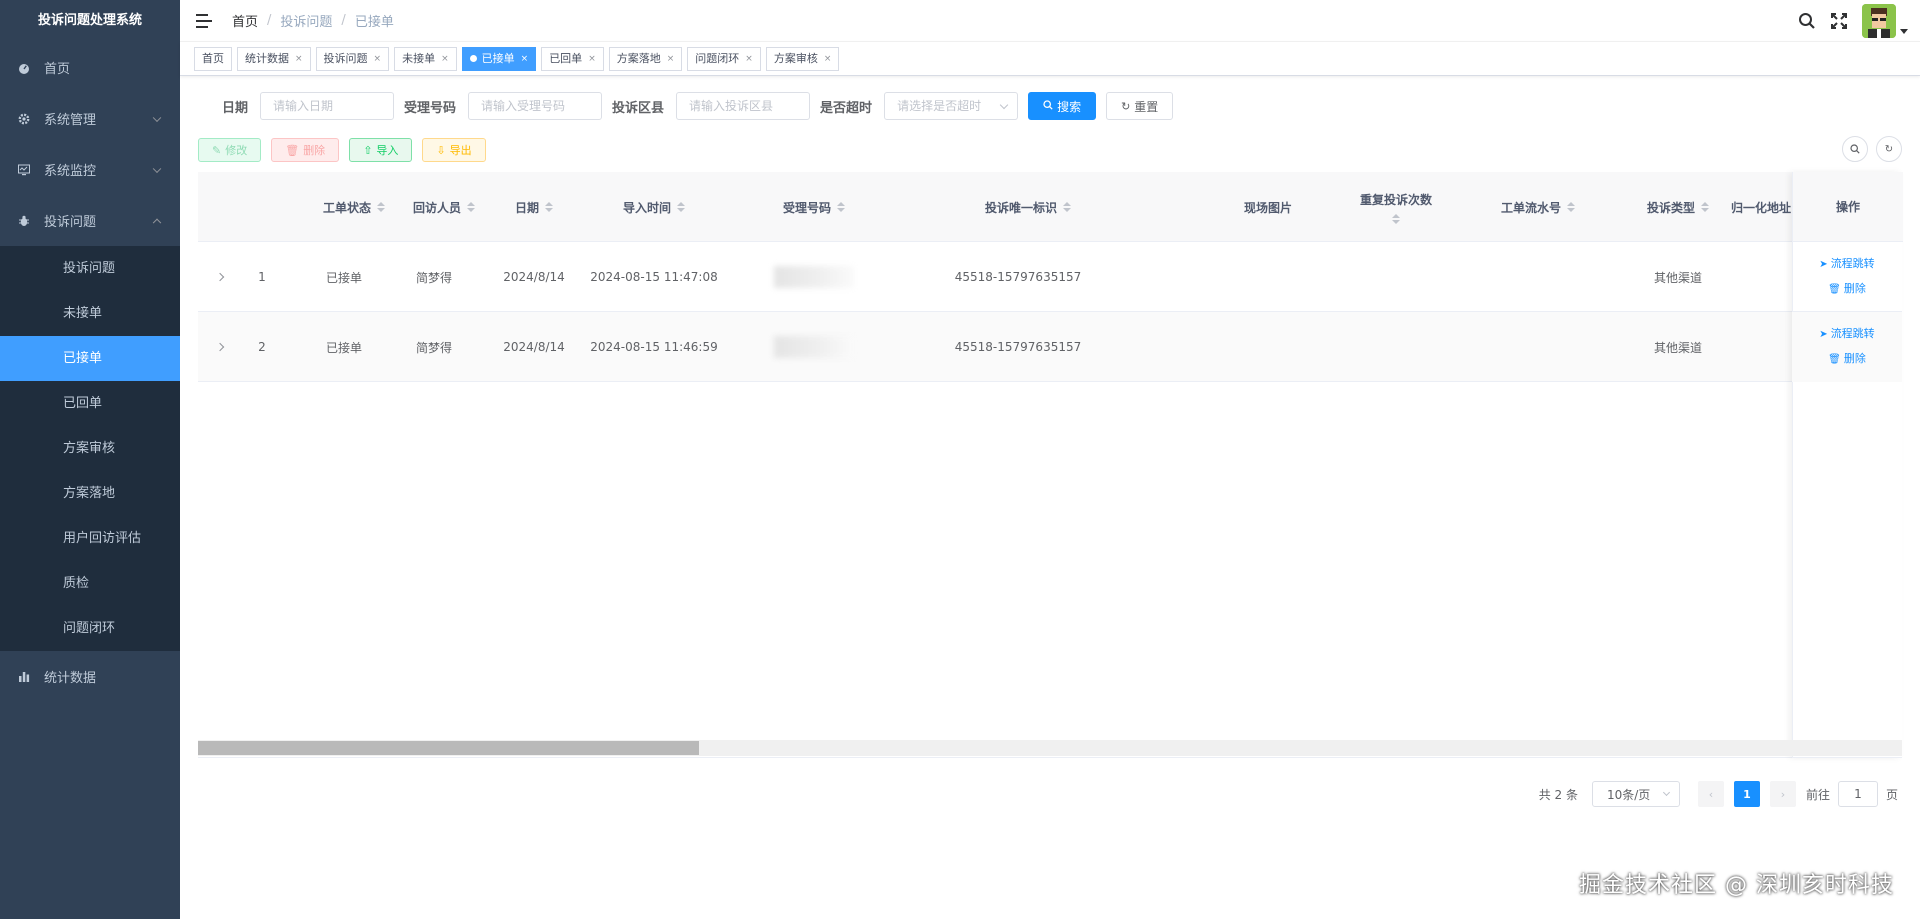  Describe the element at coordinates (381, 150) in the screenshot. I see `import-button: ⇧ 导入` at that location.